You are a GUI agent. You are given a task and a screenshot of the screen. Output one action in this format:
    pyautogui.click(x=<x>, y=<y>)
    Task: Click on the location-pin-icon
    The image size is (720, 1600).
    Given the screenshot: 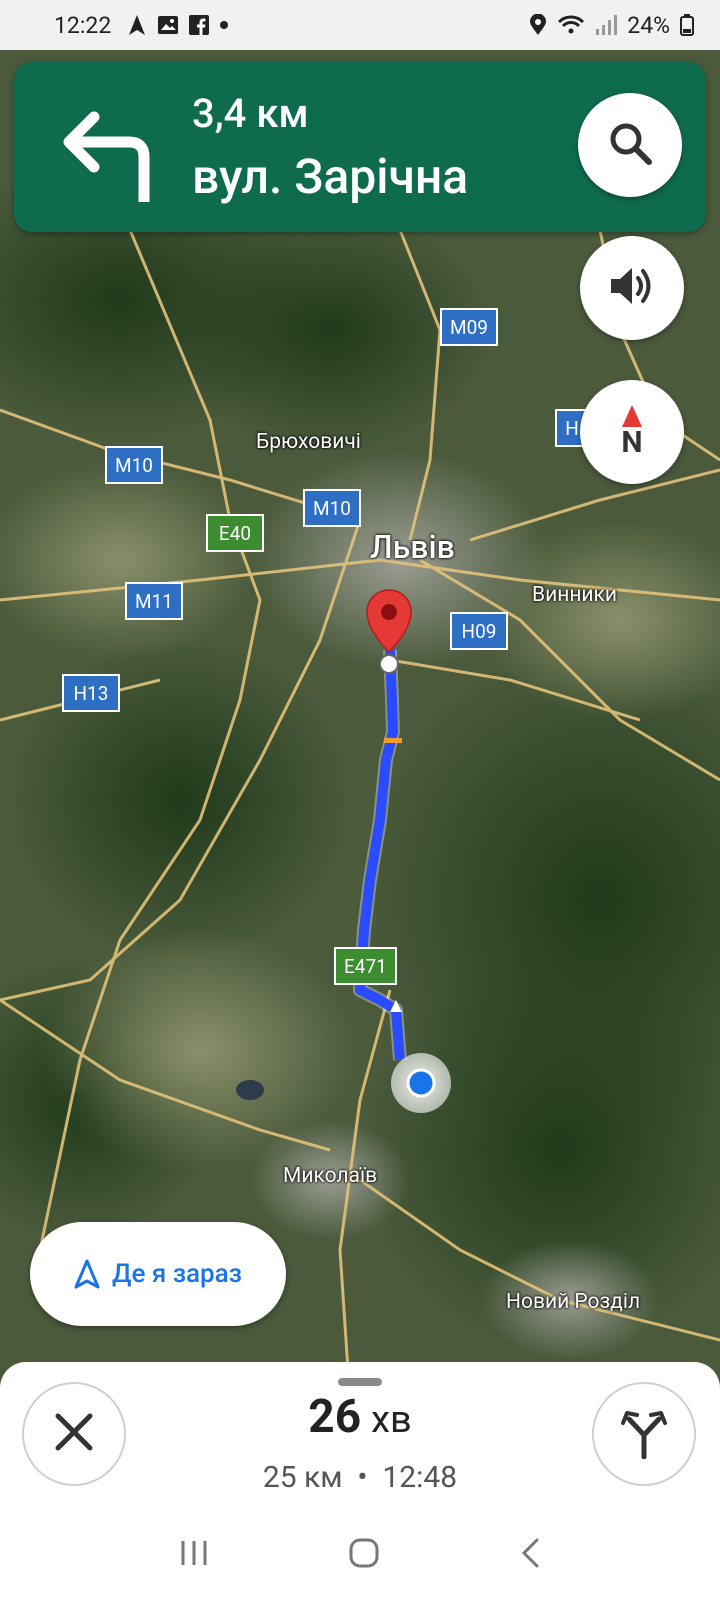 What is the action you would take?
    pyautogui.click(x=538, y=25)
    